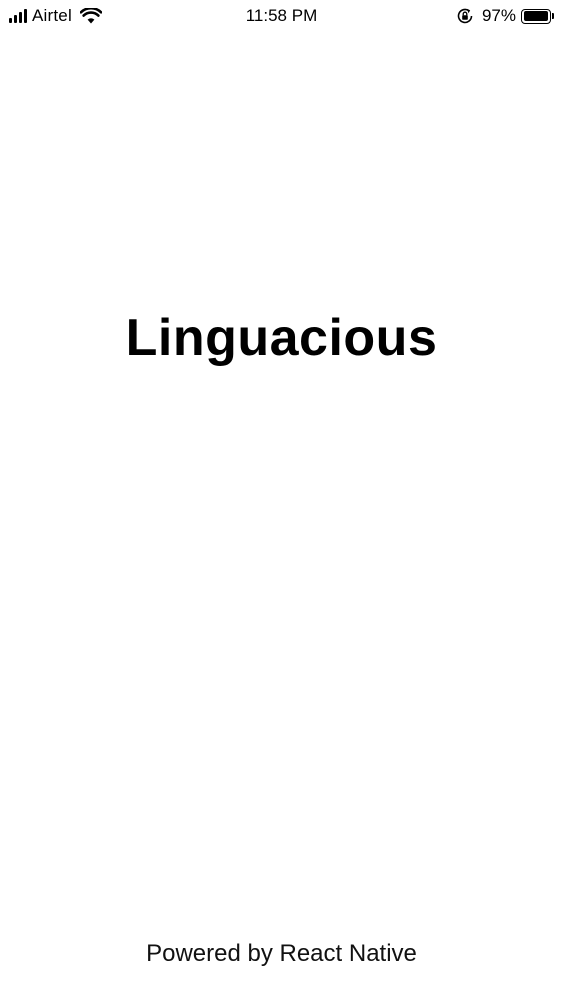 Image resolution: width=563 pixels, height=1000 pixels. Describe the element at coordinates (281, 338) in the screenshot. I see `app-title: Linguacious` at that location.